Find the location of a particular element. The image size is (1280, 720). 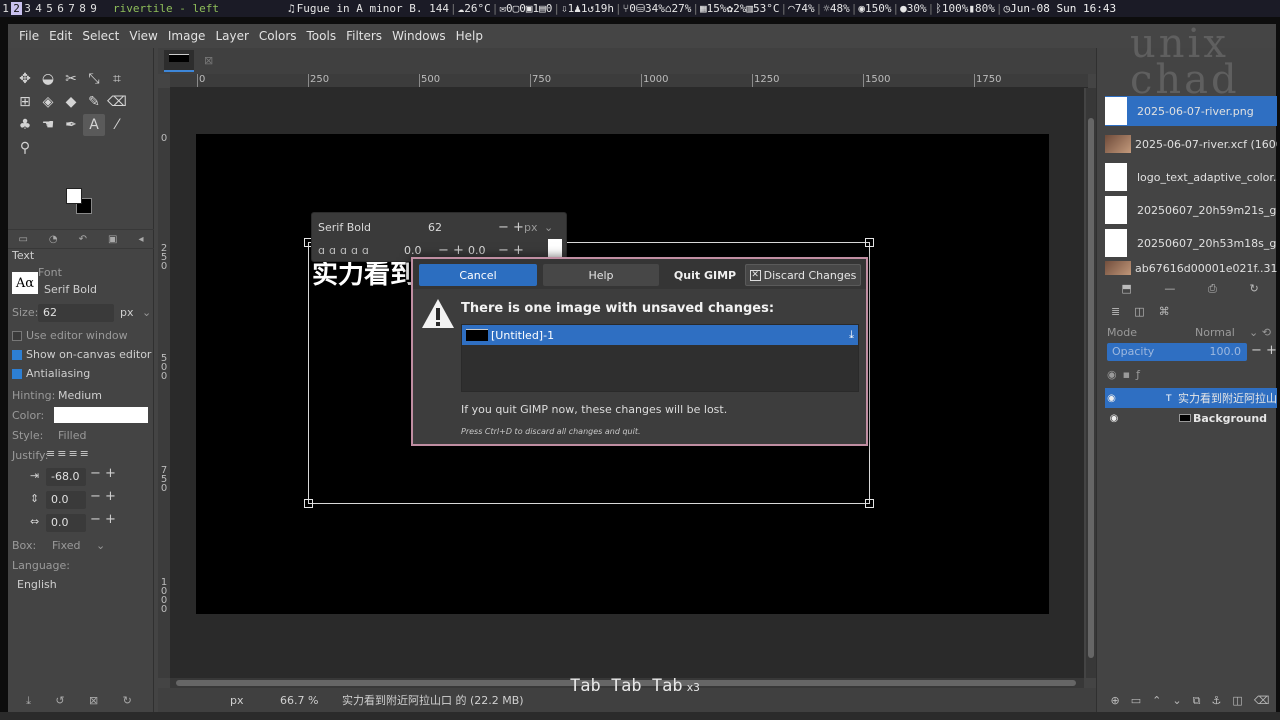

font-value: Serif Bold is located at coordinates (70, 289).